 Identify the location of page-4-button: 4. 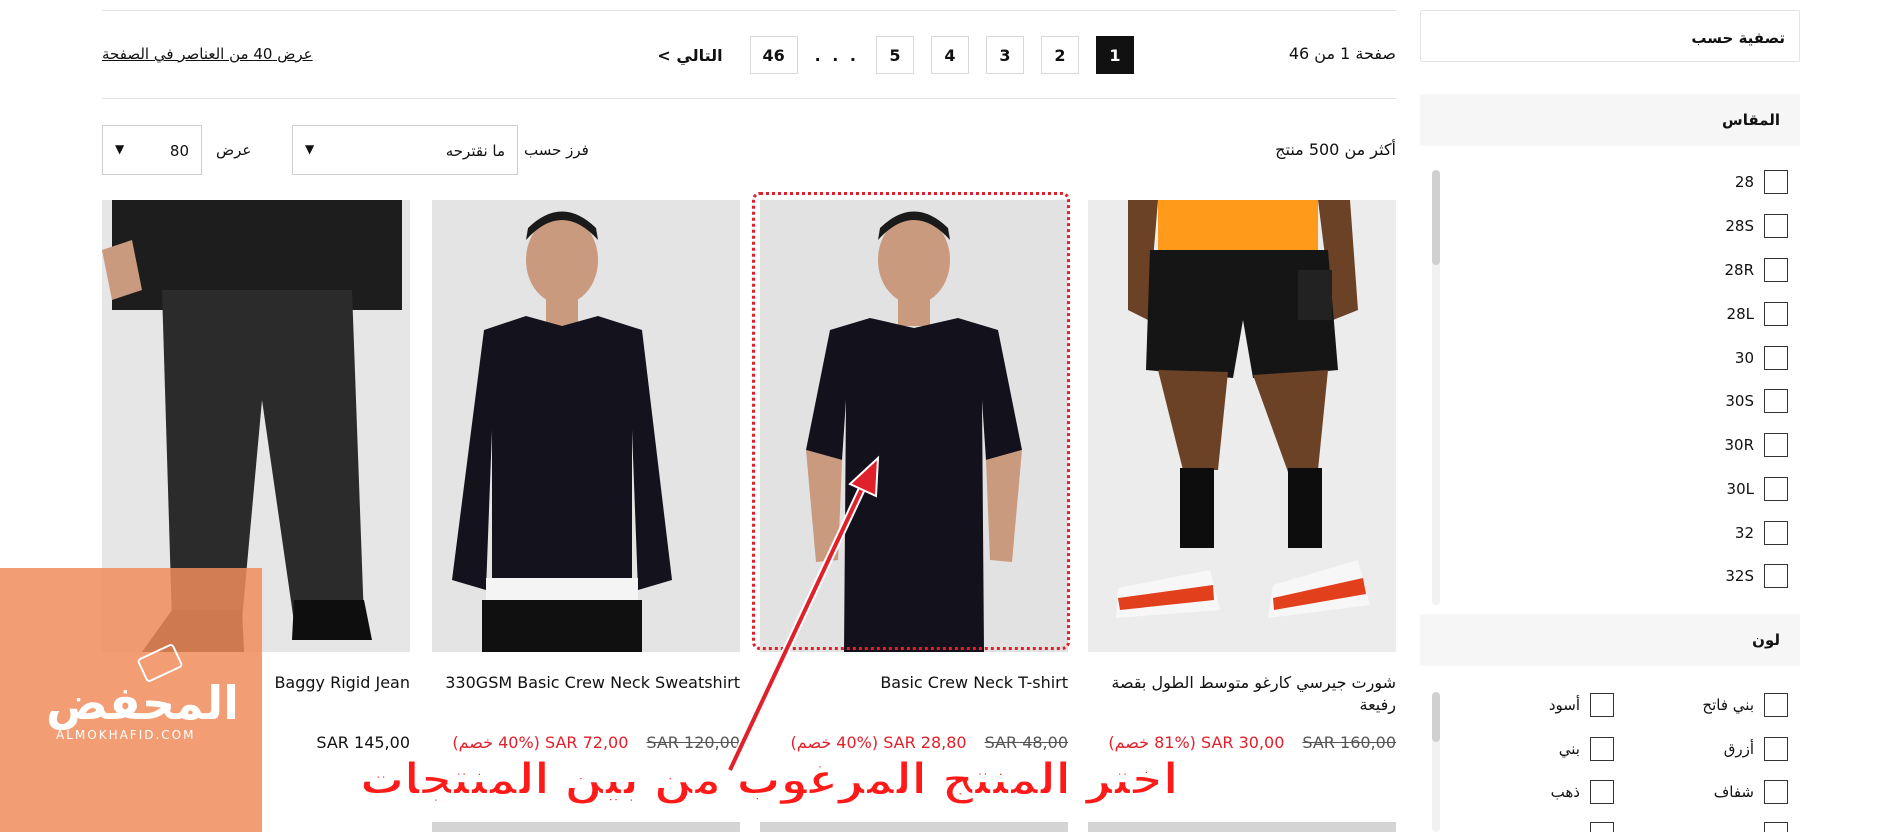
(950, 55).